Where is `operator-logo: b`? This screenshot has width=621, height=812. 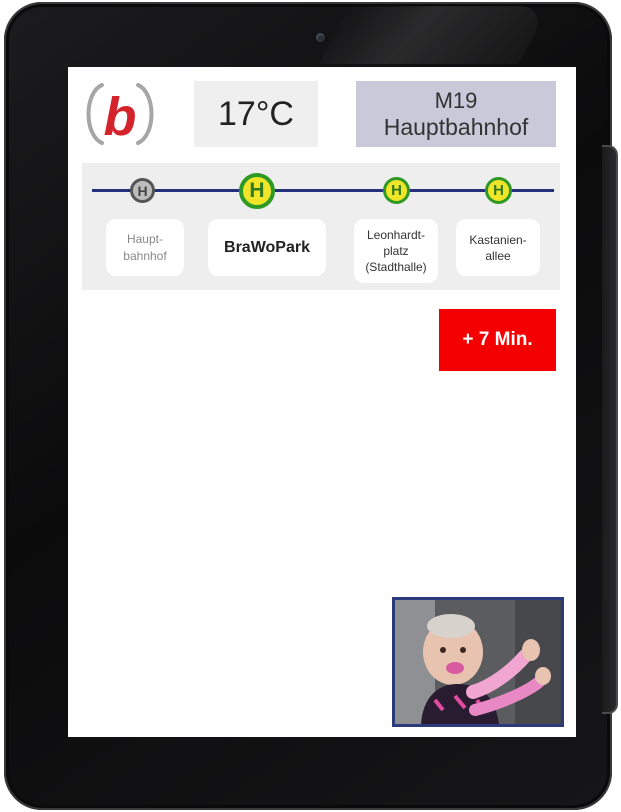 operator-logo: b is located at coordinates (120, 114).